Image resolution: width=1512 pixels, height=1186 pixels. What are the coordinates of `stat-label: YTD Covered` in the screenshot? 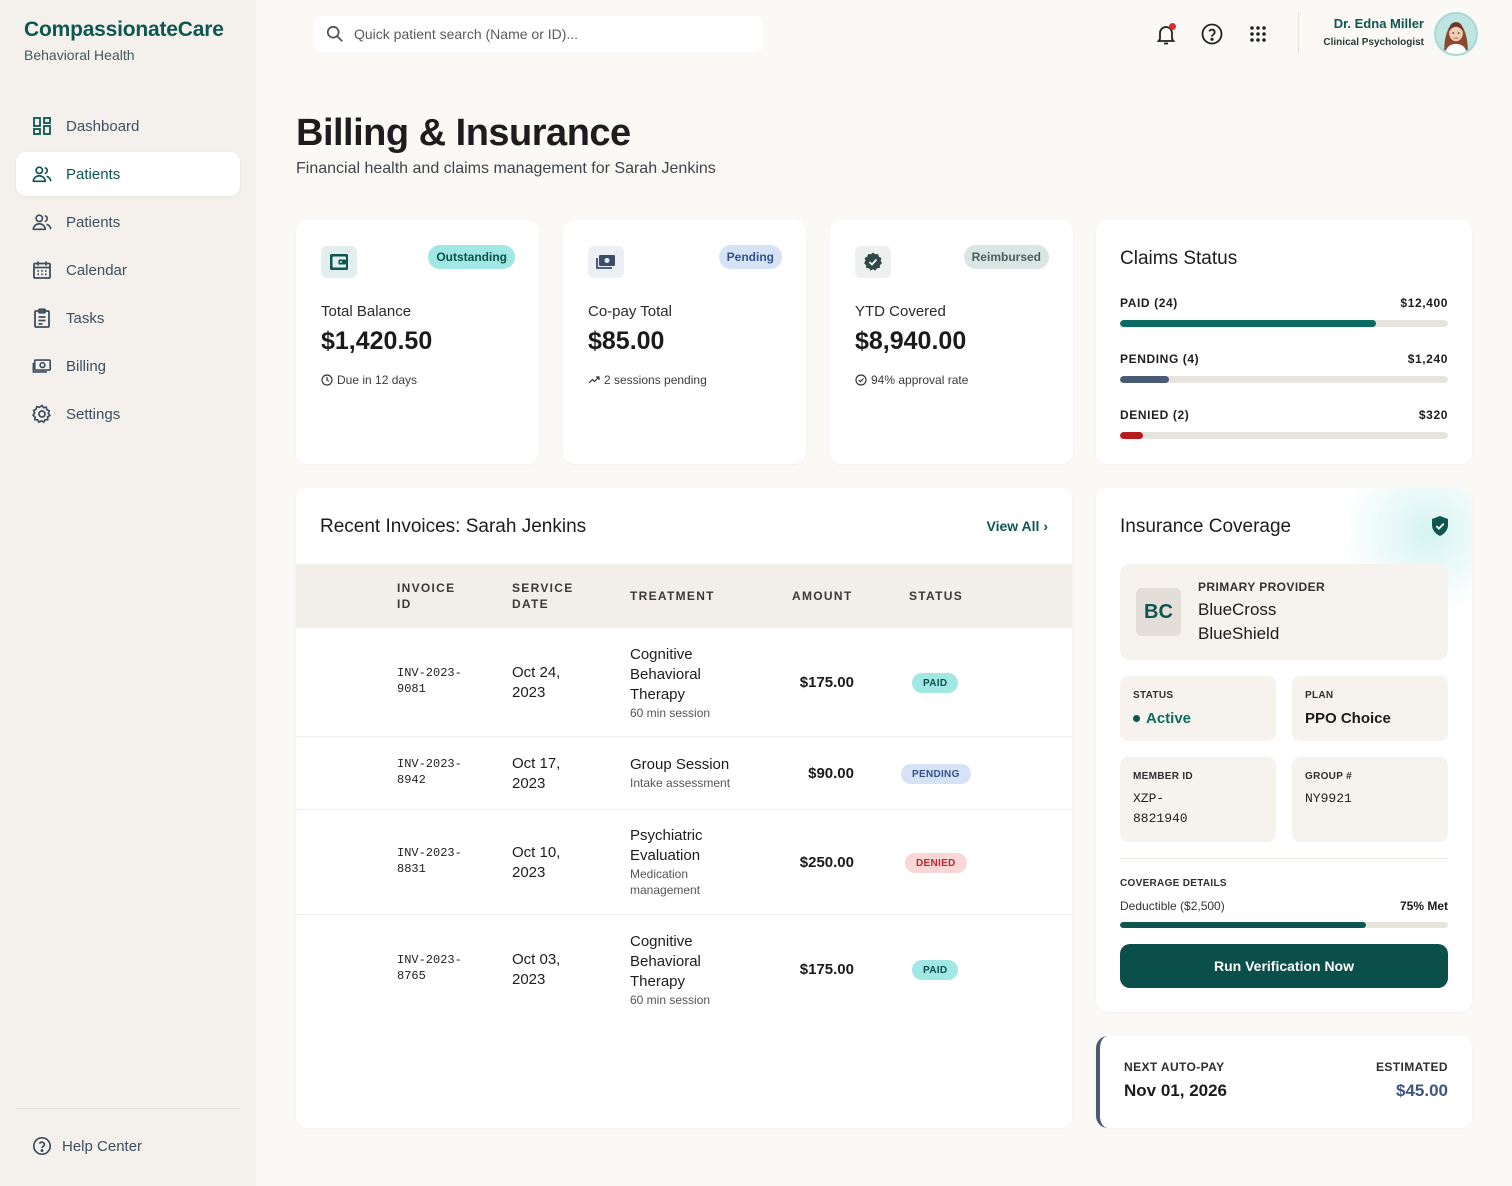 It's located at (900, 311).